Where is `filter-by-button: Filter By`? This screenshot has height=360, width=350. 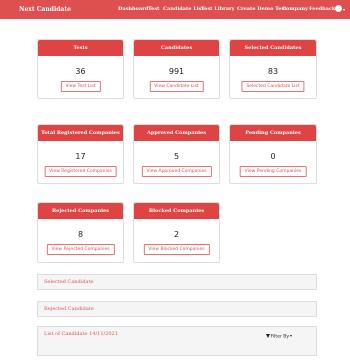 filter-by-button: Filter By is located at coordinates (278, 337).